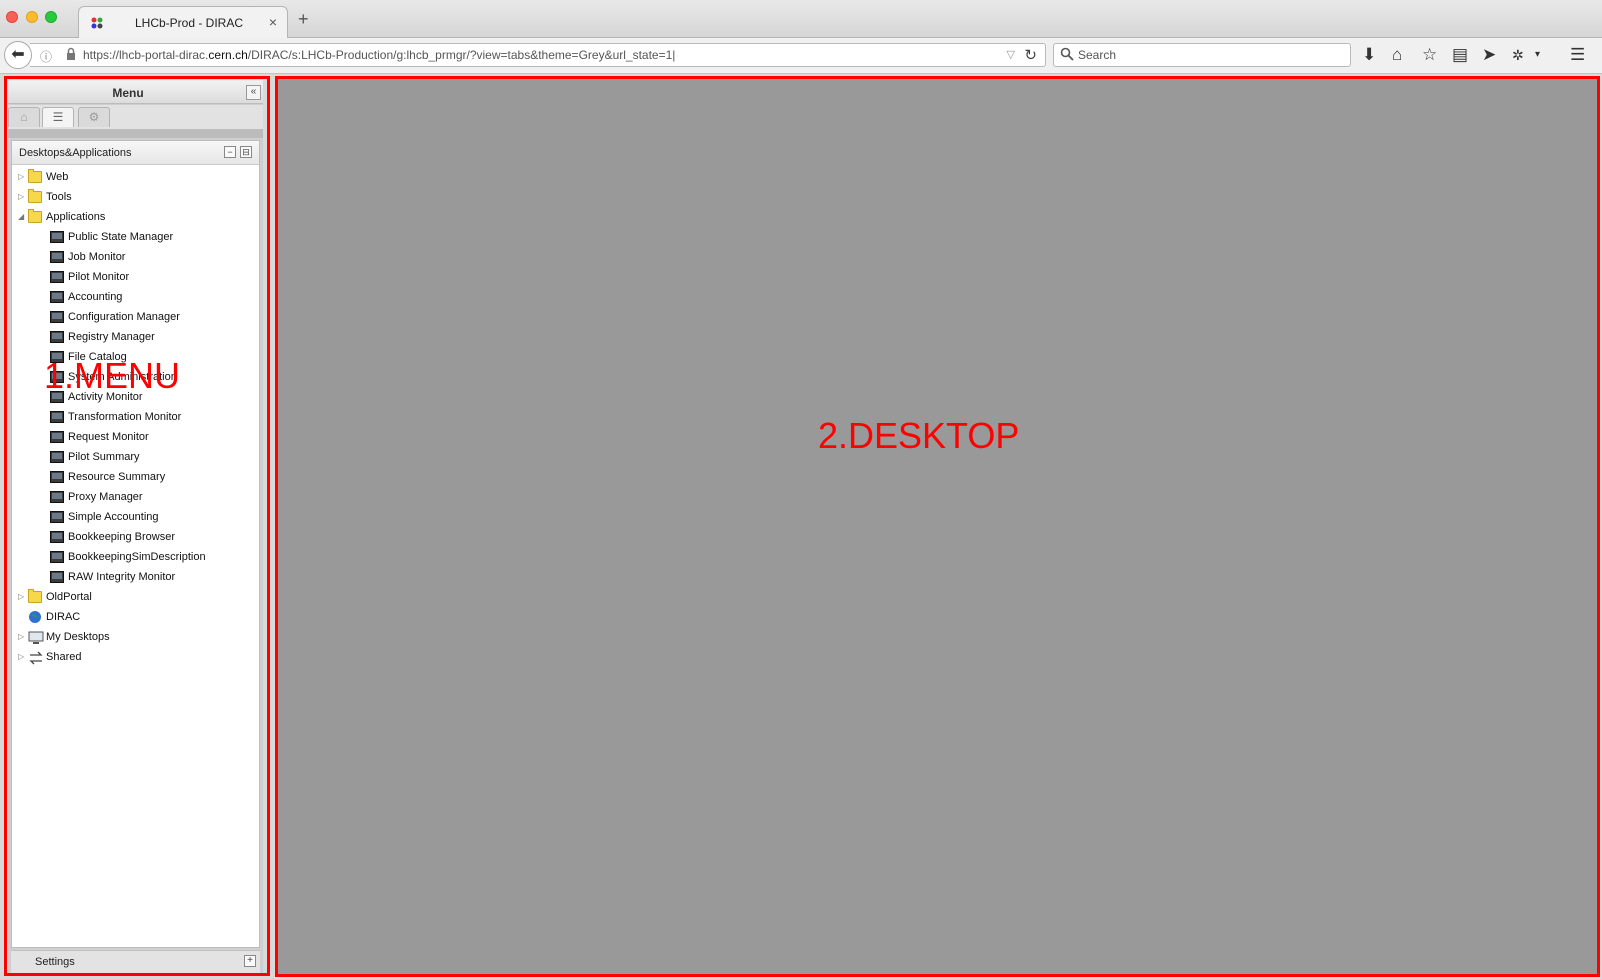  Describe the element at coordinates (94, 117) in the screenshot. I see `tab-settings: ⚙` at that location.